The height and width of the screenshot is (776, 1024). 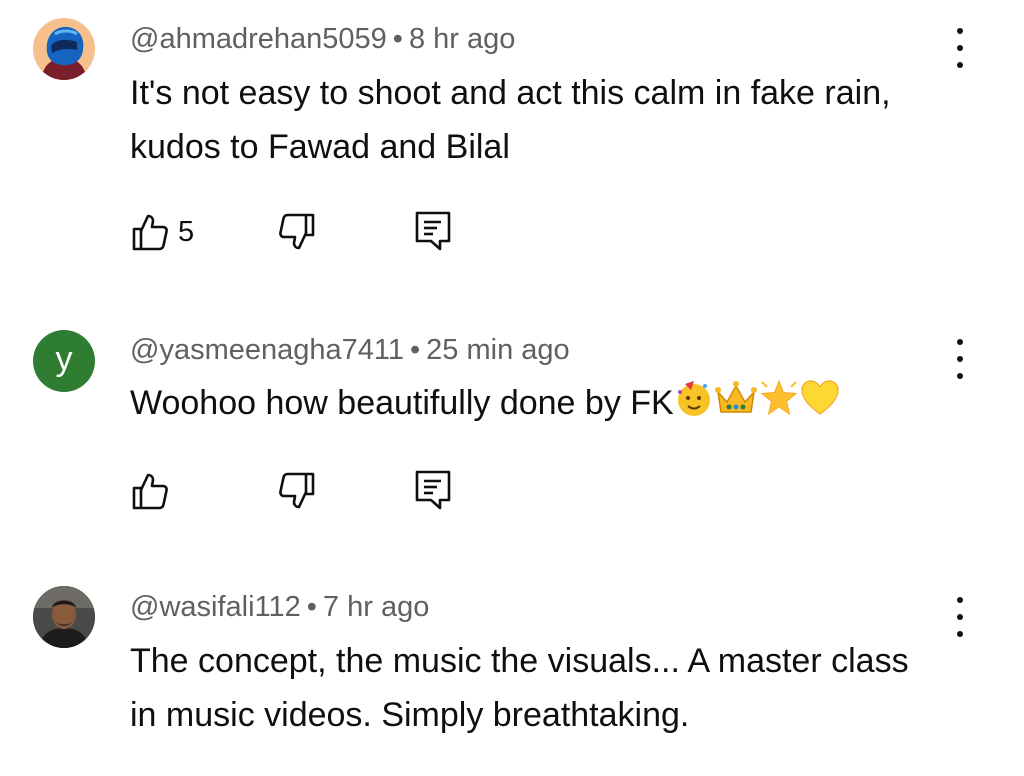 I want to click on helmet-avatar-icon, so click(x=64, y=49).